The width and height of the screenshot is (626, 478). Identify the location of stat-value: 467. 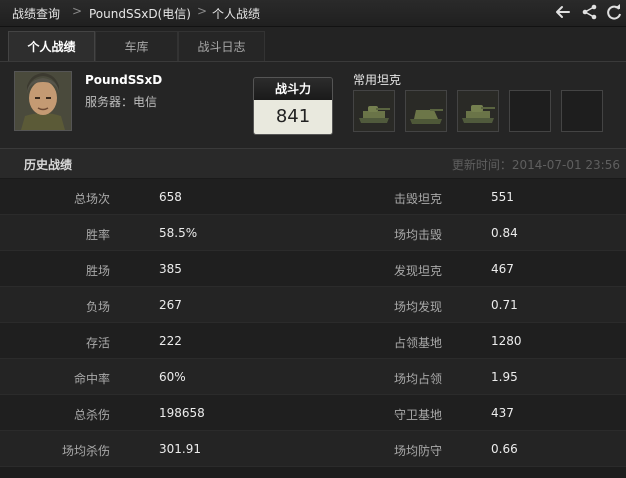
(502, 269).